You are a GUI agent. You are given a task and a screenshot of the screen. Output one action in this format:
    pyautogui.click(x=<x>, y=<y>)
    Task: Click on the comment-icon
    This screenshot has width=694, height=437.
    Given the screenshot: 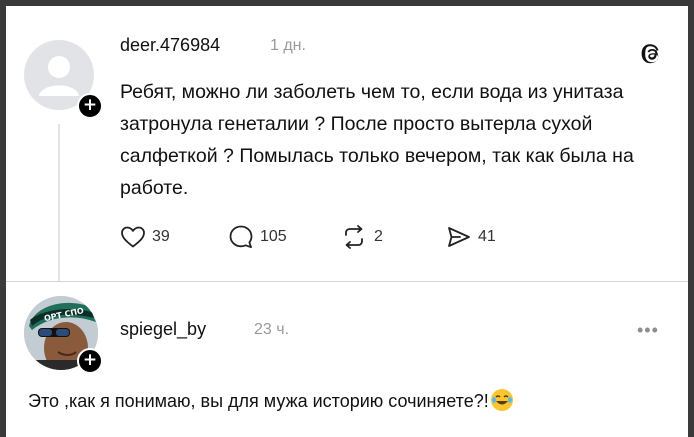 What is the action you would take?
    pyautogui.click(x=241, y=237)
    